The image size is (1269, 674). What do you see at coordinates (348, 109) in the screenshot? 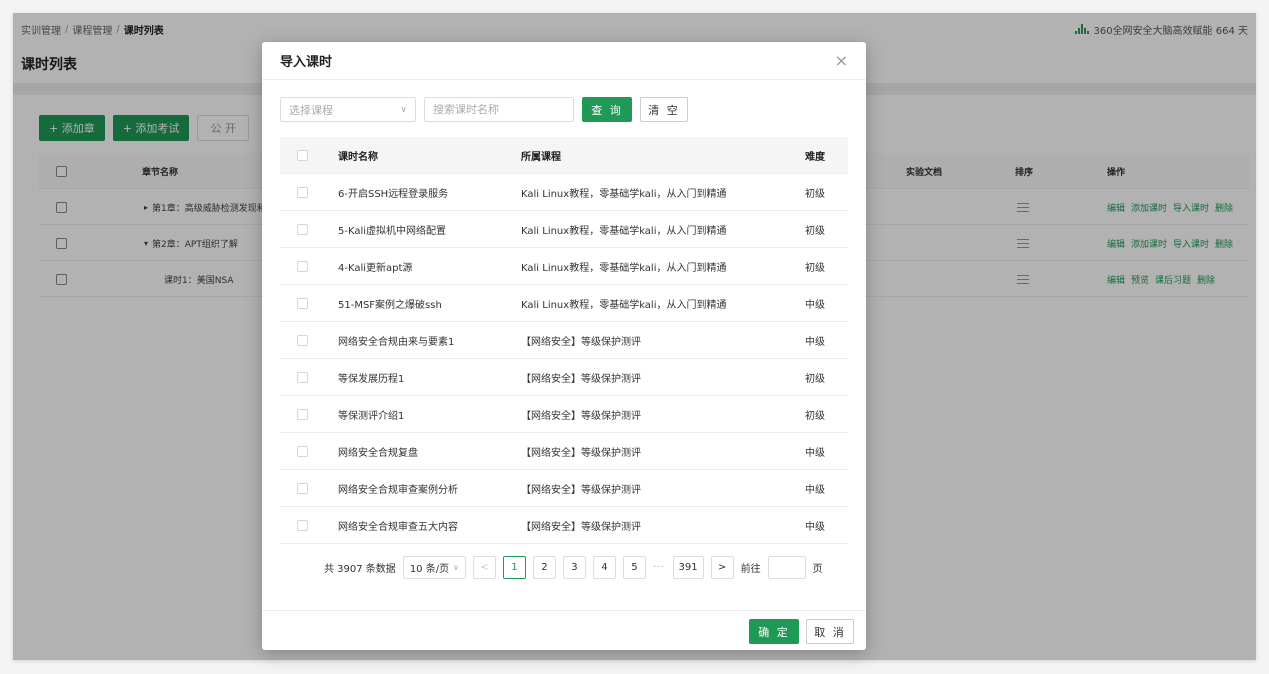
I see `course-select: 选择课程 ∨` at bounding box center [348, 109].